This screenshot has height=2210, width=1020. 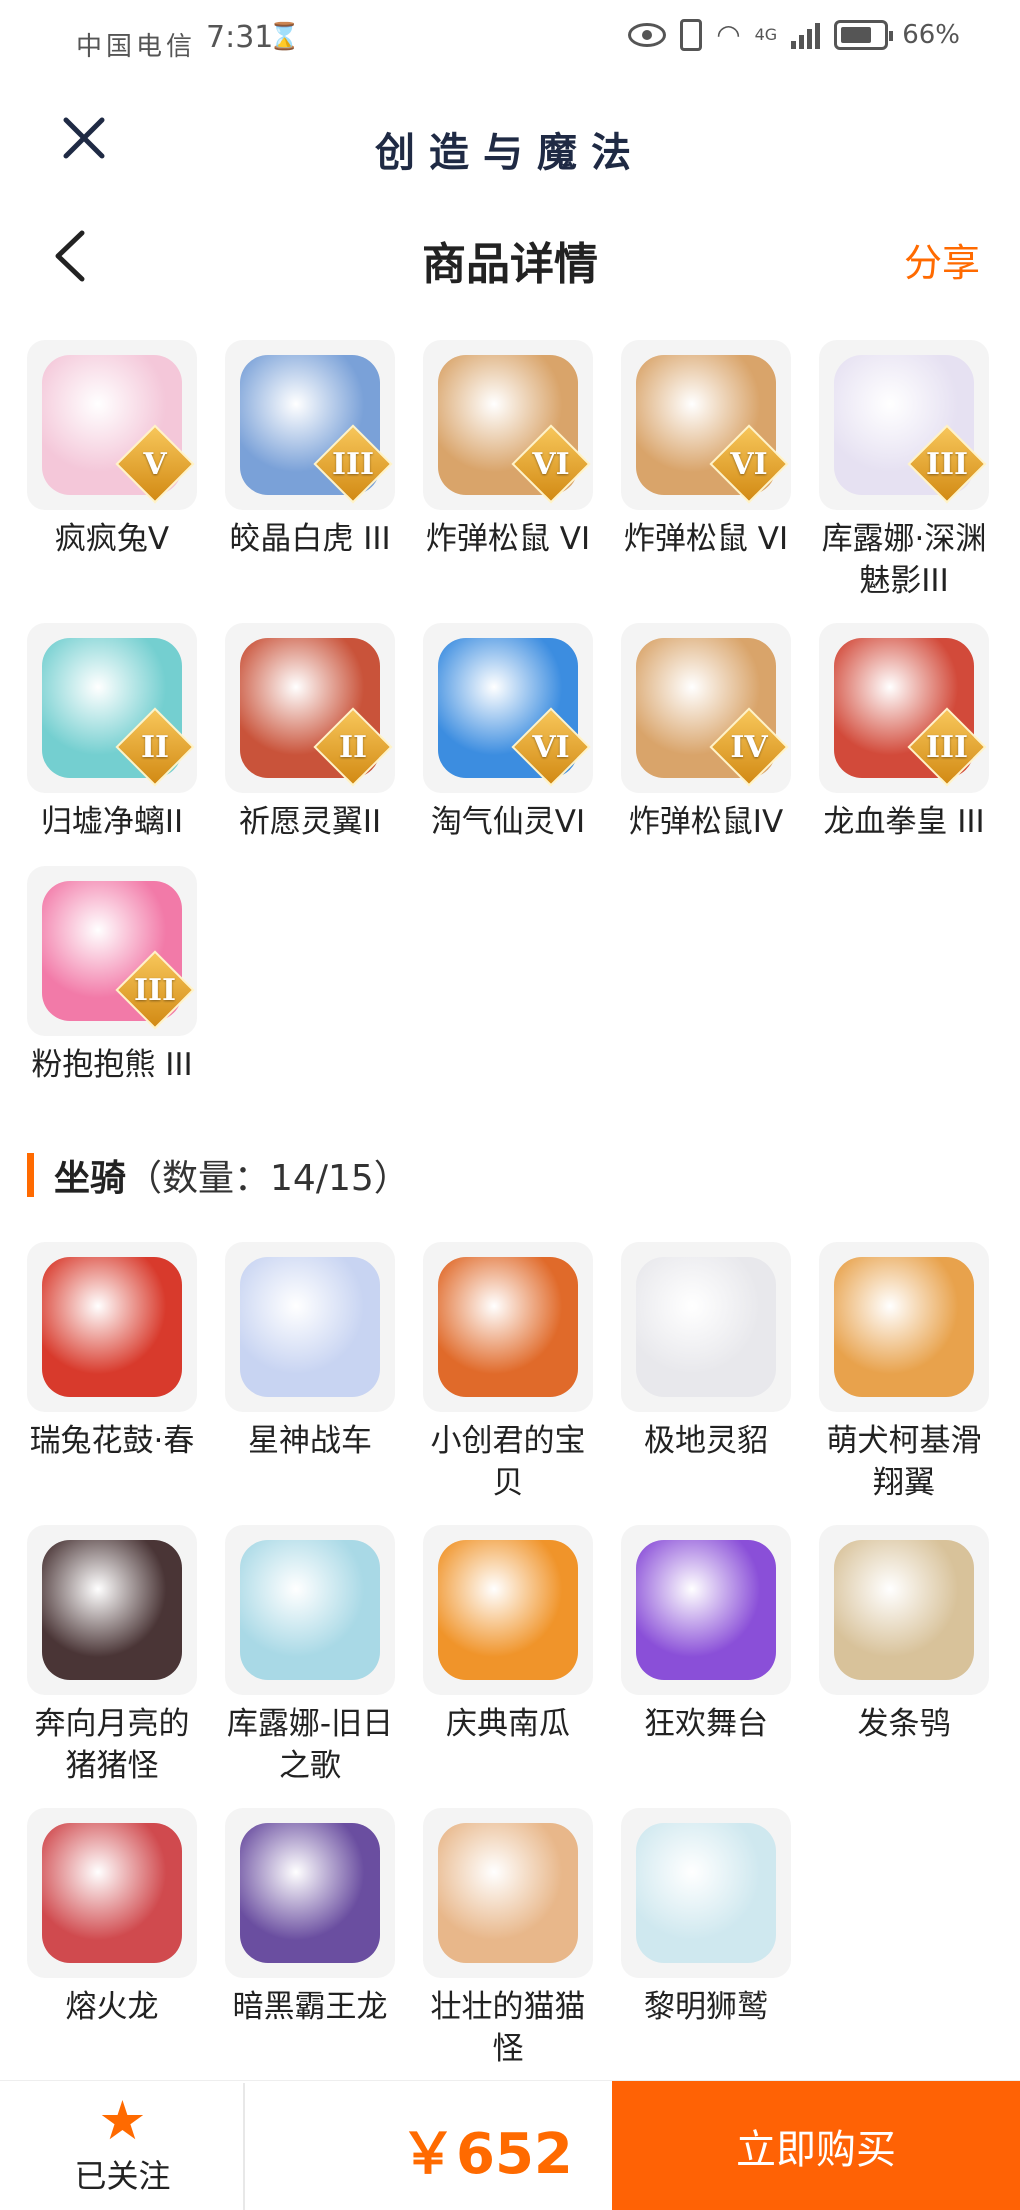 What do you see at coordinates (310, 1441) in the screenshot?
I see `item-name: 星神战车` at bounding box center [310, 1441].